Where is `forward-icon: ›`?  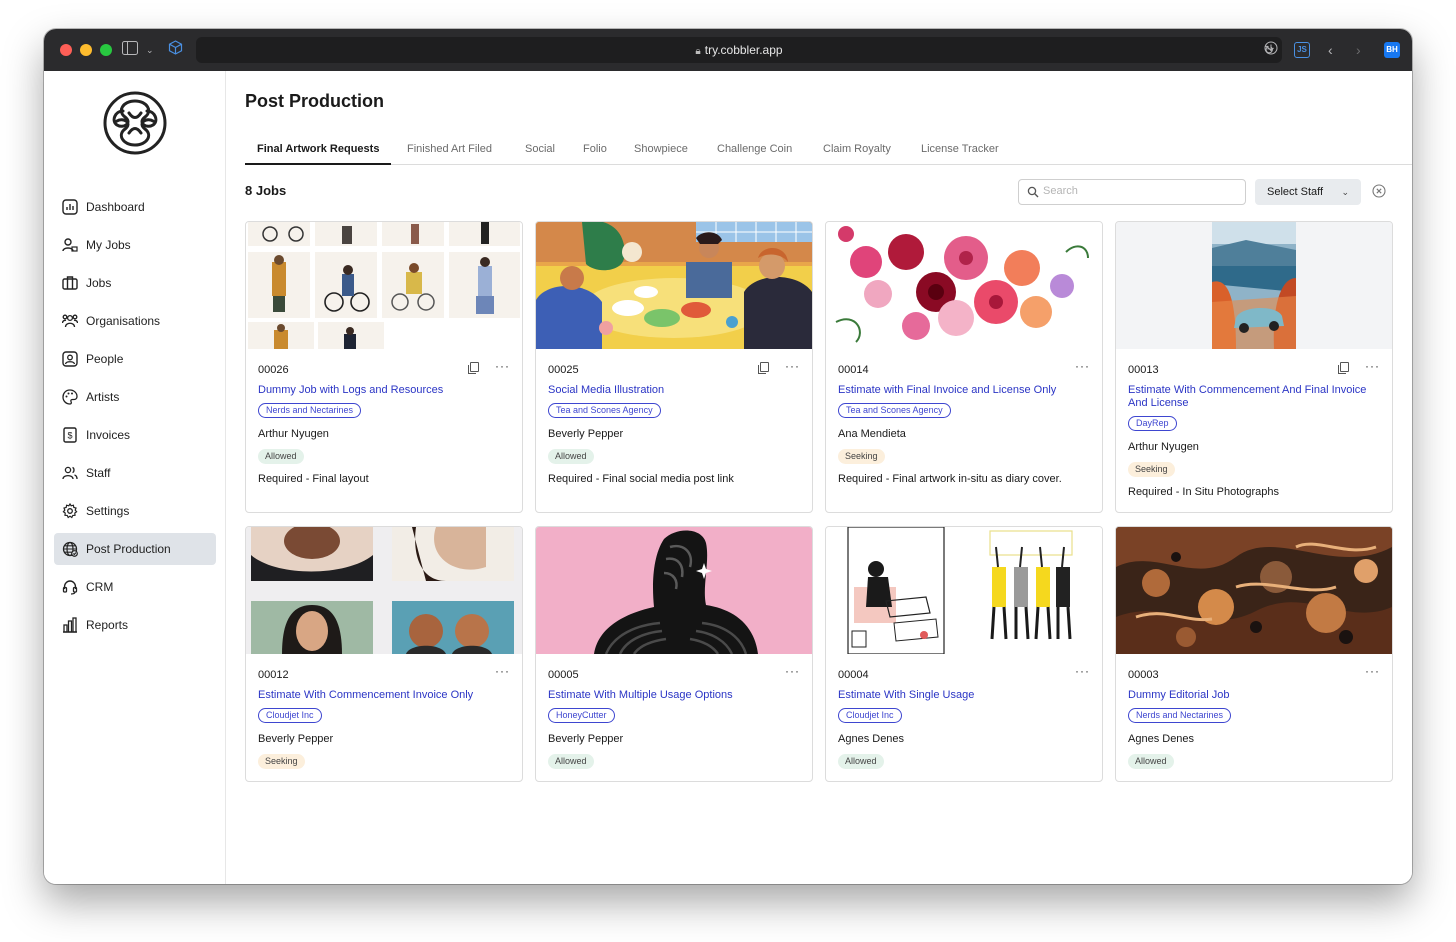 forward-icon: › is located at coordinates (1358, 50).